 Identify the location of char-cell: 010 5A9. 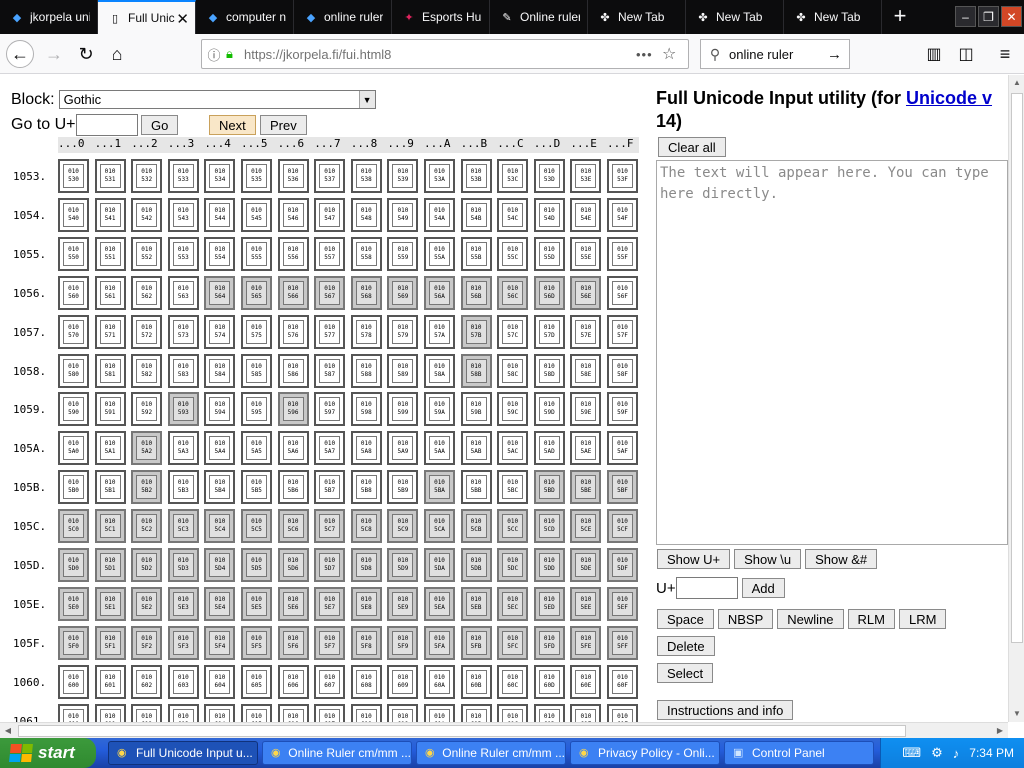
(403, 448).